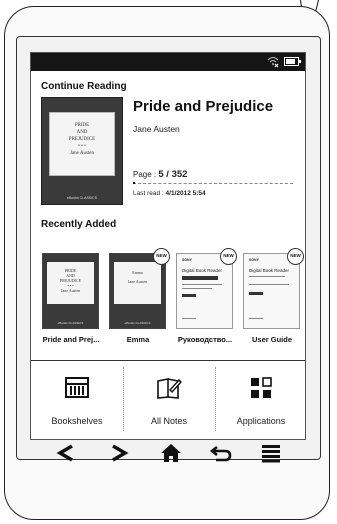  What do you see at coordinates (82, 153) in the screenshot?
I see `cover-author: Jane Austen` at bounding box center [82, 153].